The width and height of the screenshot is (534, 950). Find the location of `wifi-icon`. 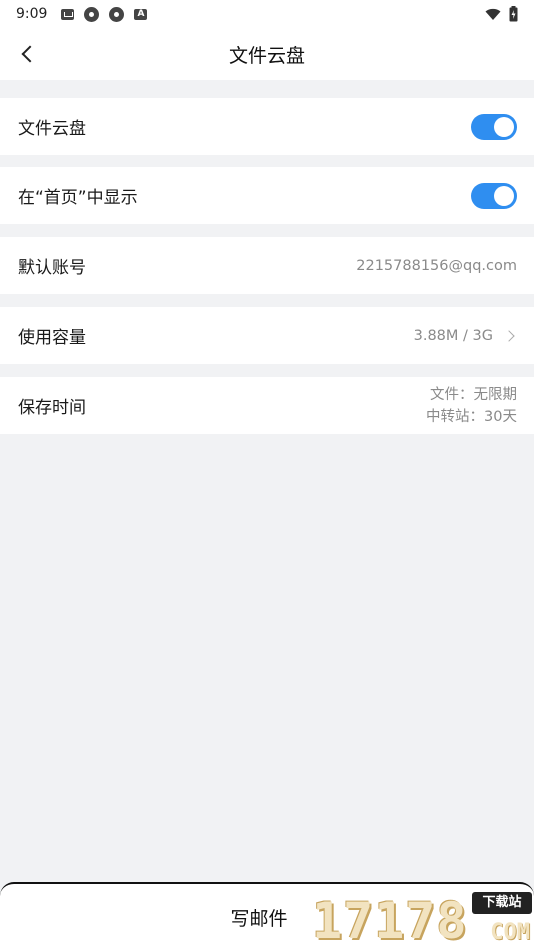

wifi-icon is located at coordinates (493, 14).